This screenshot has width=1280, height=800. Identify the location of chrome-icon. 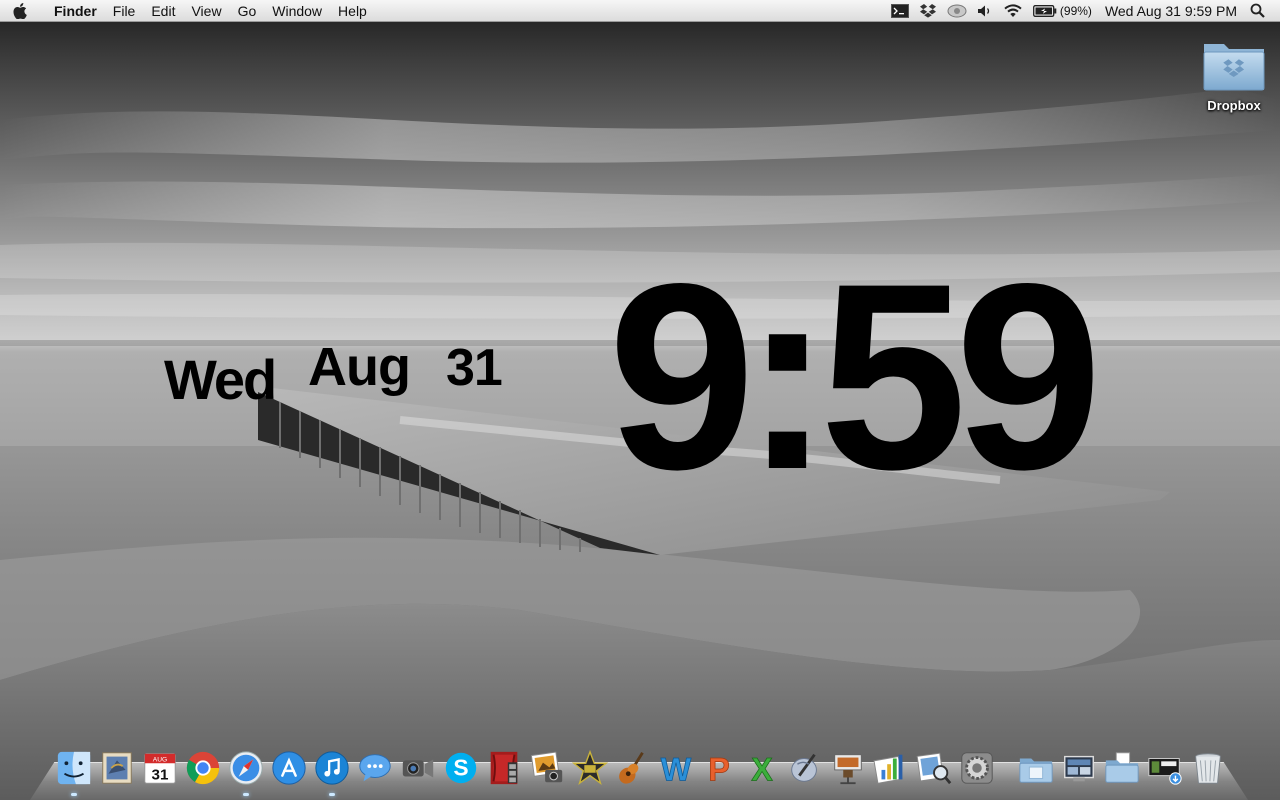
(202, 768).